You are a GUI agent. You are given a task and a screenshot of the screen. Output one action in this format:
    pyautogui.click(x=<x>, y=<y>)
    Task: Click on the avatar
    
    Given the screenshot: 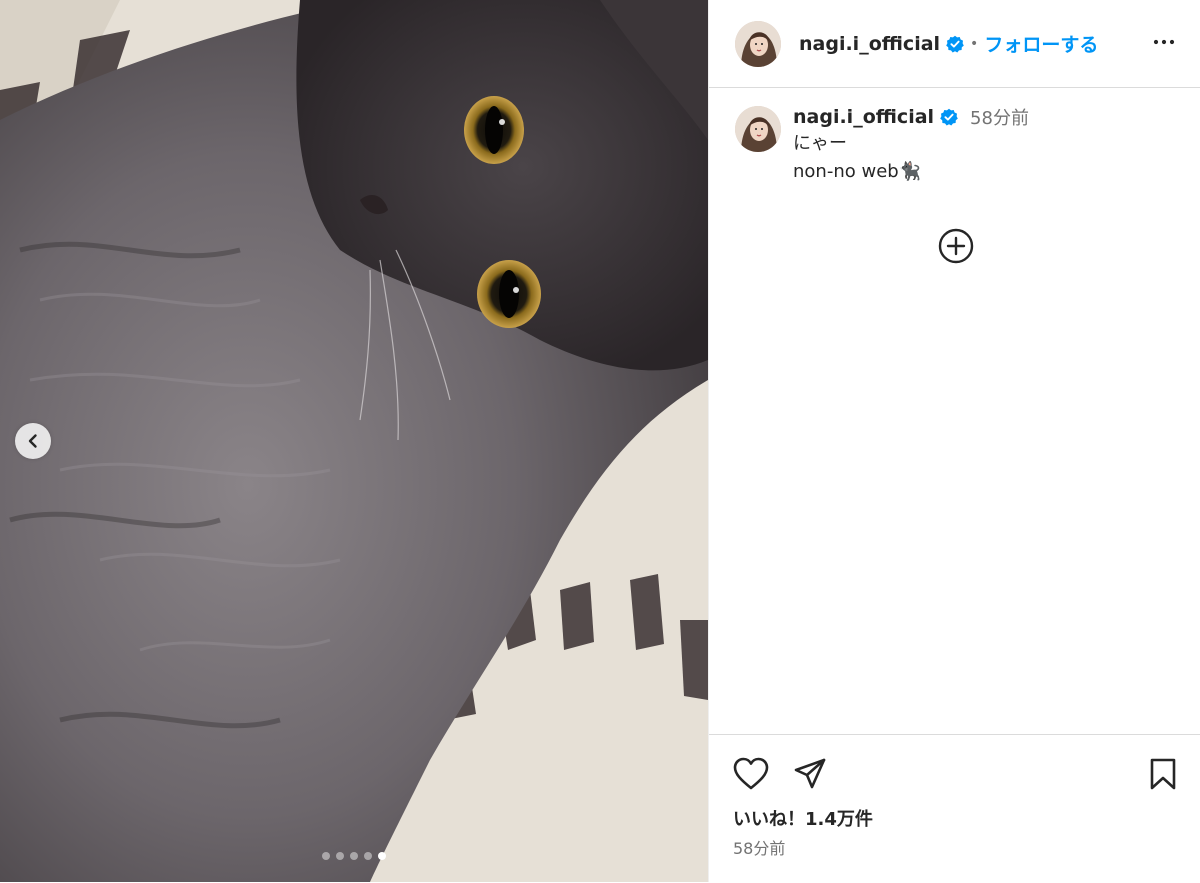 What is the action you would take?
    pyautogui.click(x=758, y=43)
    